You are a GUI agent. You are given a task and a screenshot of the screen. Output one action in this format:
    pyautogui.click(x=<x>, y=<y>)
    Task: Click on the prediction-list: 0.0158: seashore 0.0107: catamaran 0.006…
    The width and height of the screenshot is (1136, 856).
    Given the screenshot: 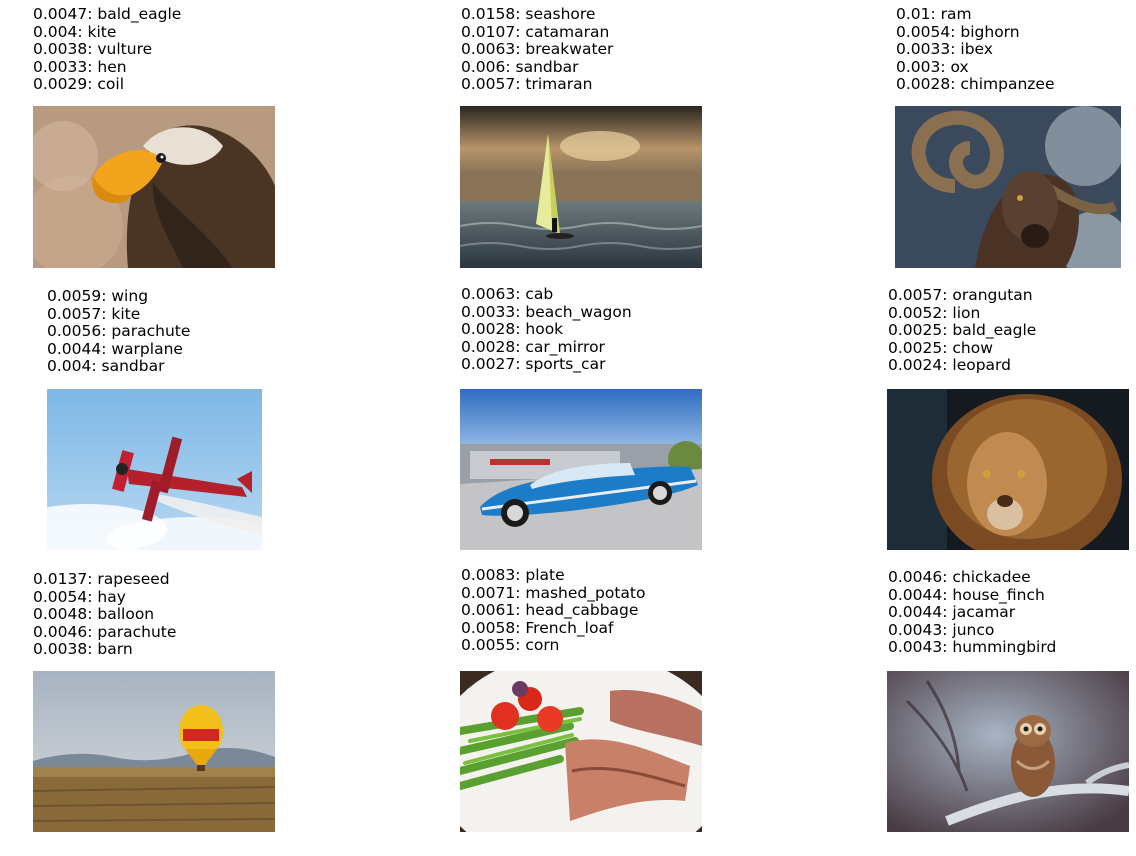 What is the action you would take?
    pyautogui.click(x=537, y=49)
    